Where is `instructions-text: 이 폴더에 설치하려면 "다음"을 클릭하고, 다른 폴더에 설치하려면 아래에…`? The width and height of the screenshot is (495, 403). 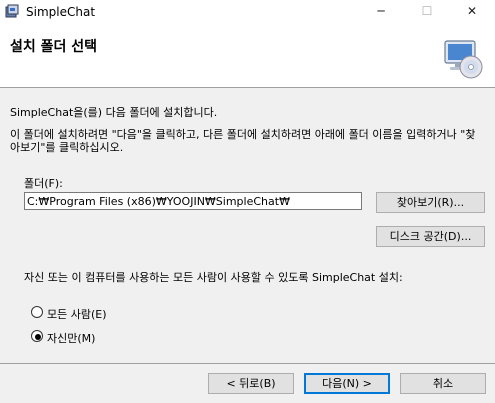
instructions-text: 이 폴더에 설치하려면 "다음"을 클릭하고, 다른 폴더에 설치하려면 아래에… is located at coordinates (243, 141).